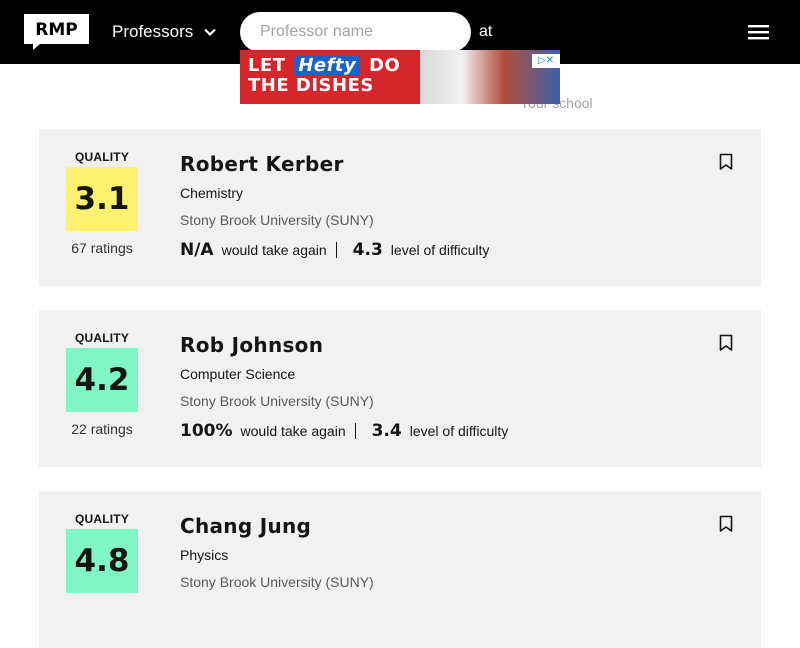  Describe the element at coordinates (386, 431) in the screenshot. I see `difficulty-value: 3.4` at that location.